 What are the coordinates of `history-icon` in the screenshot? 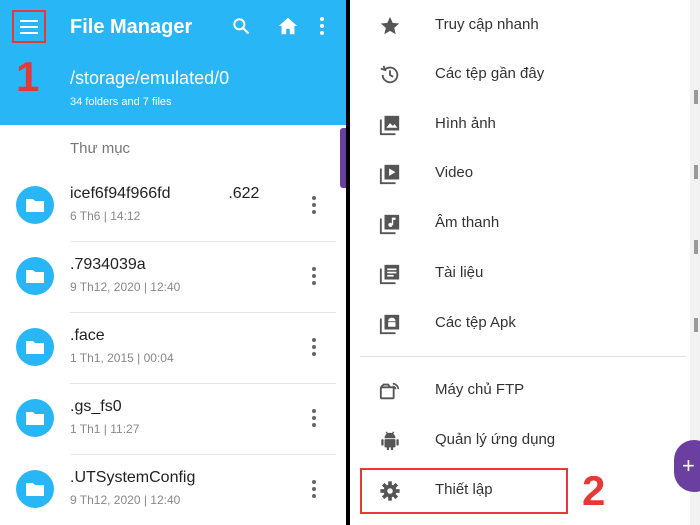 It's located at (390, 75).